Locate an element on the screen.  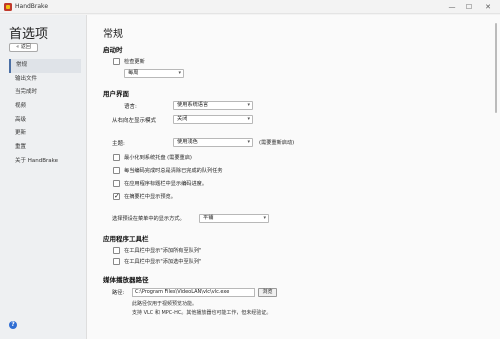
minimize-to-tray-checkbox is located at coordinates (116, 157).